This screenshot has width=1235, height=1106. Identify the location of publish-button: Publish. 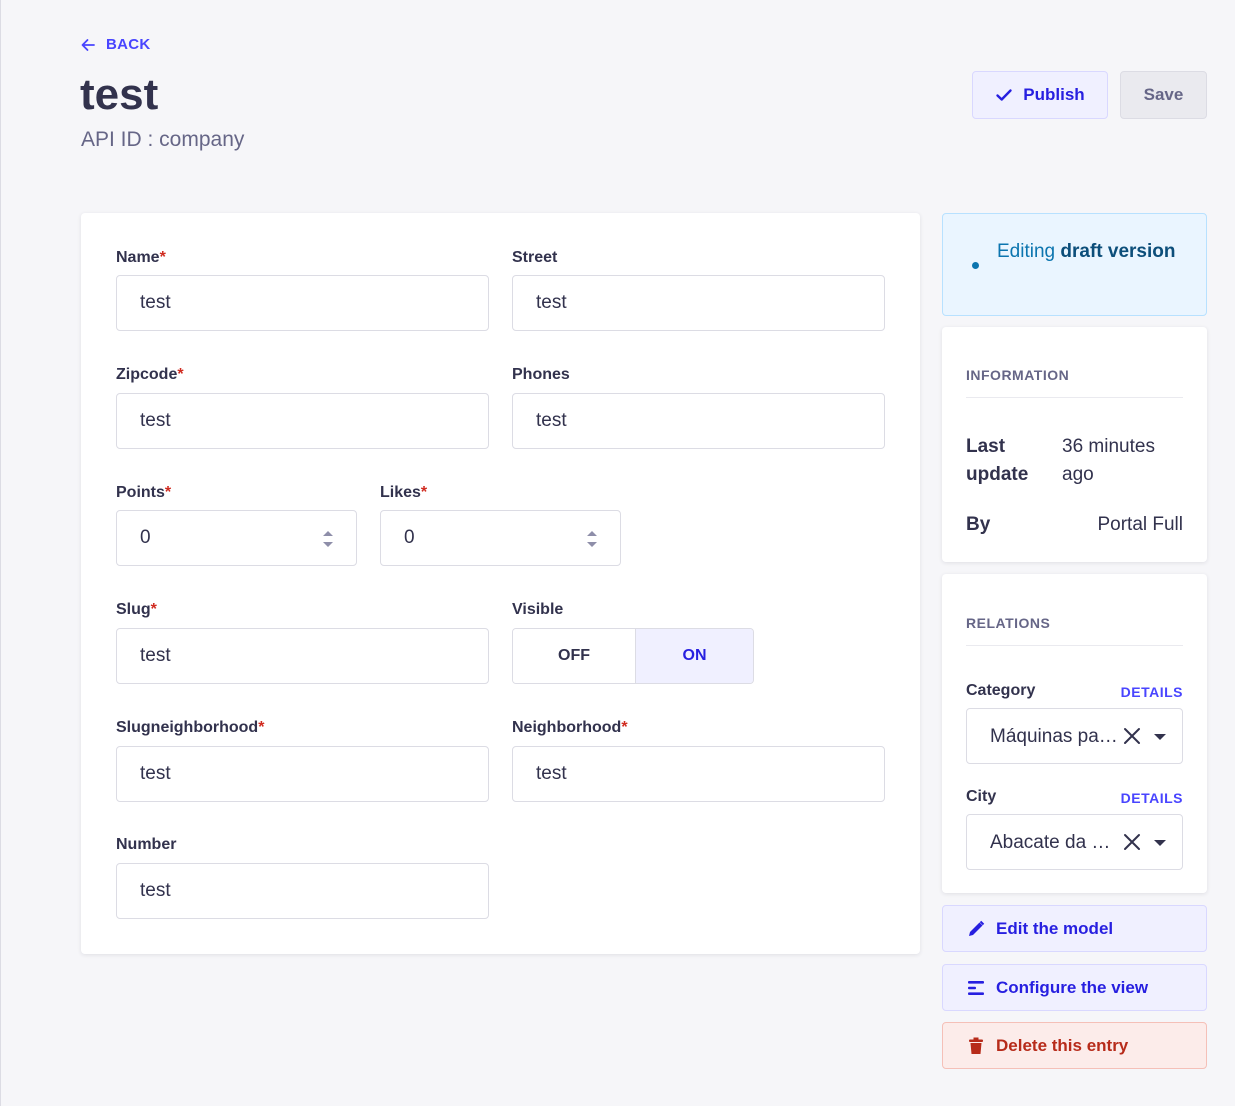
(1040, 95).